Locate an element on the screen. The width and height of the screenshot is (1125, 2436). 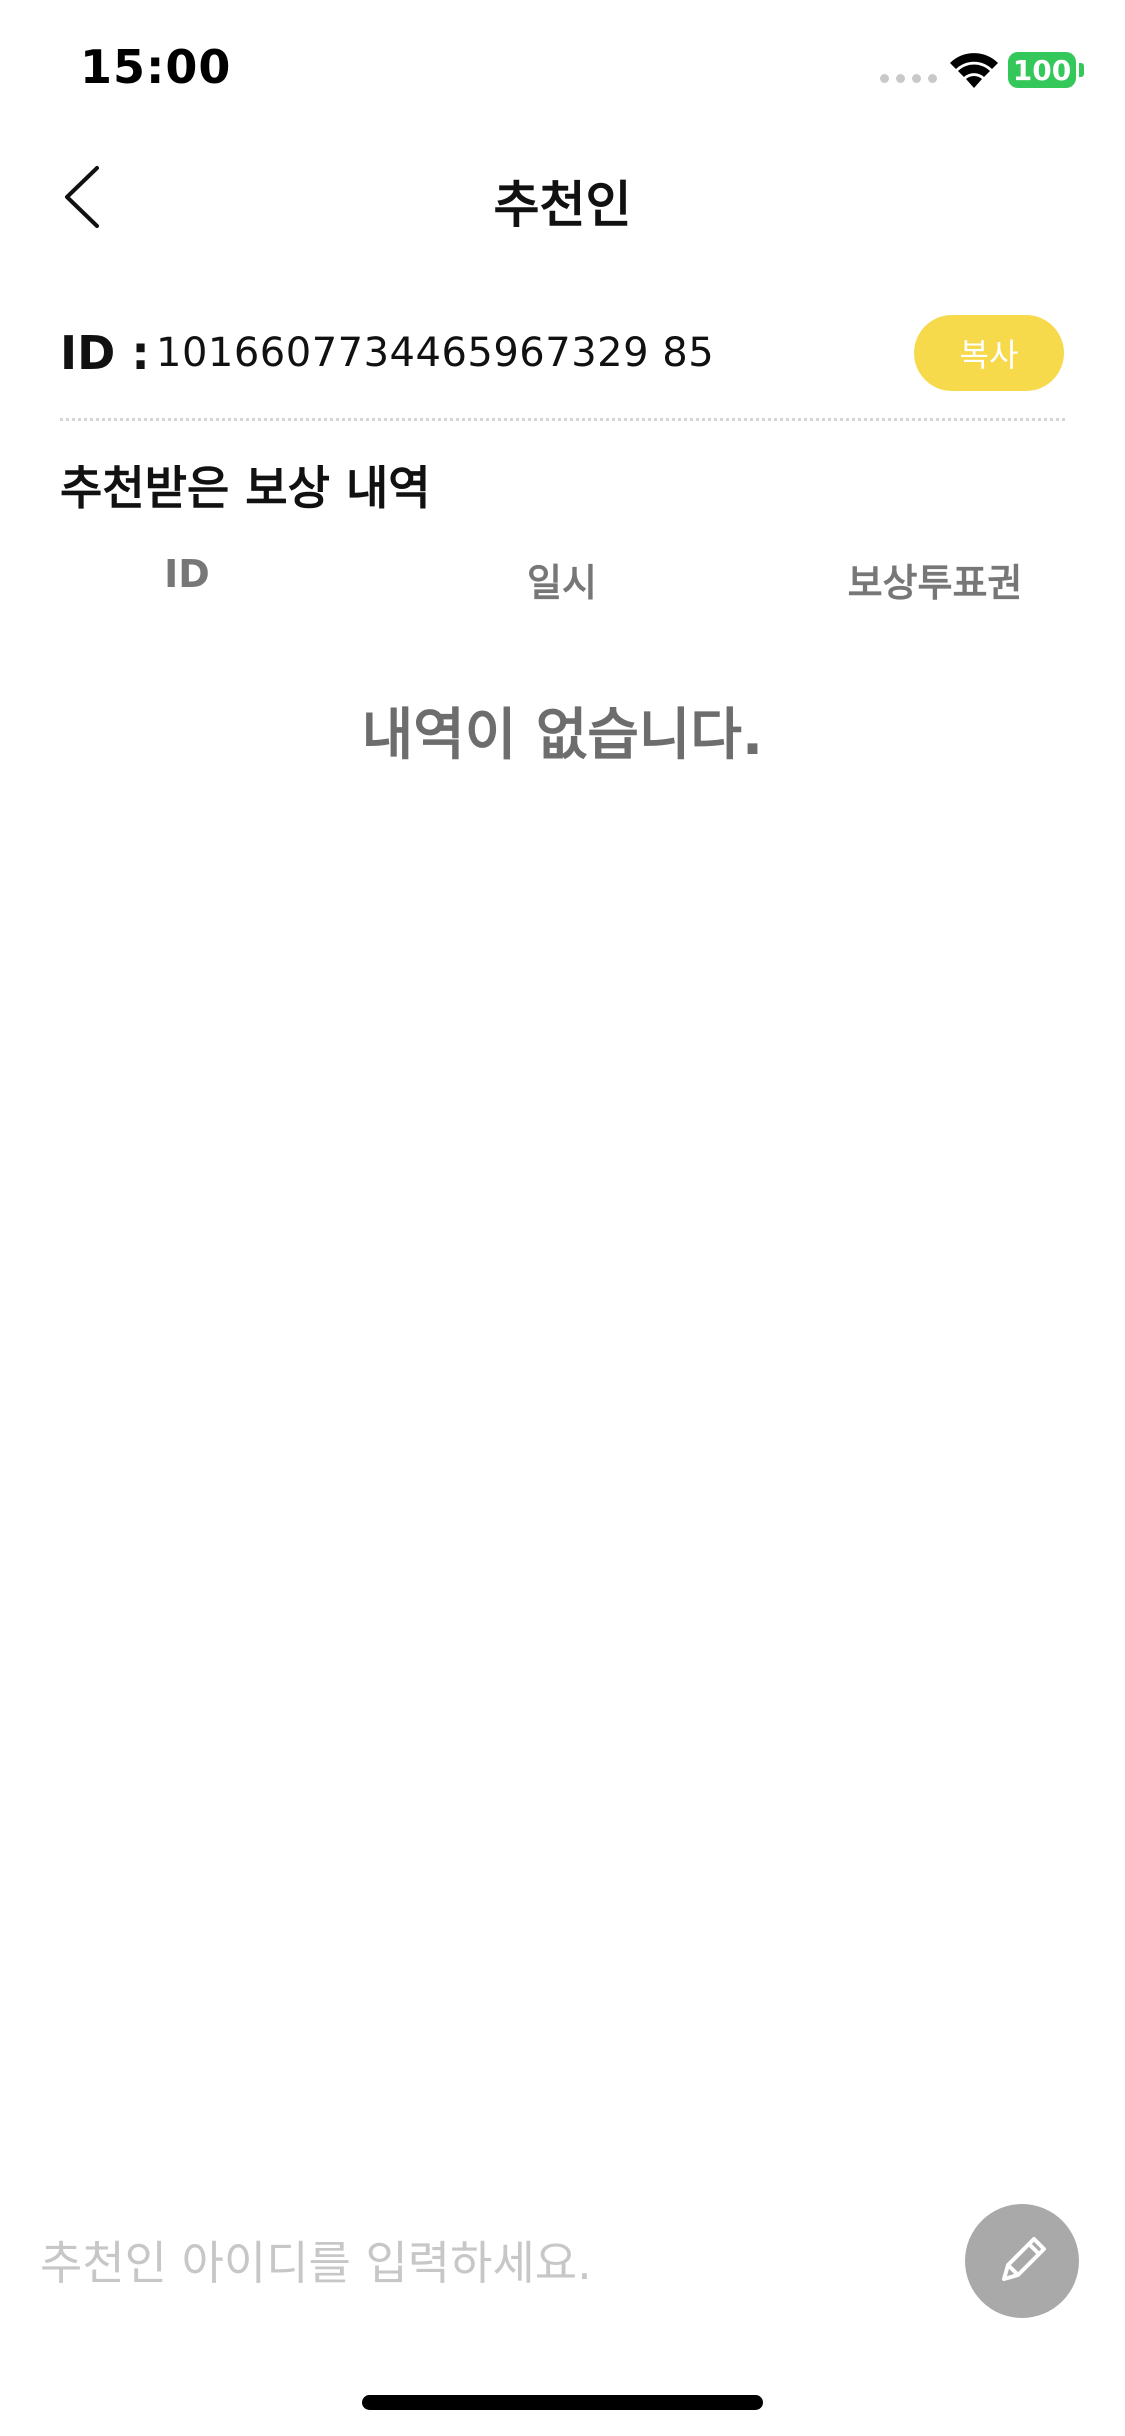
submit-referrer-button is located at coordinates (1022, 2261).